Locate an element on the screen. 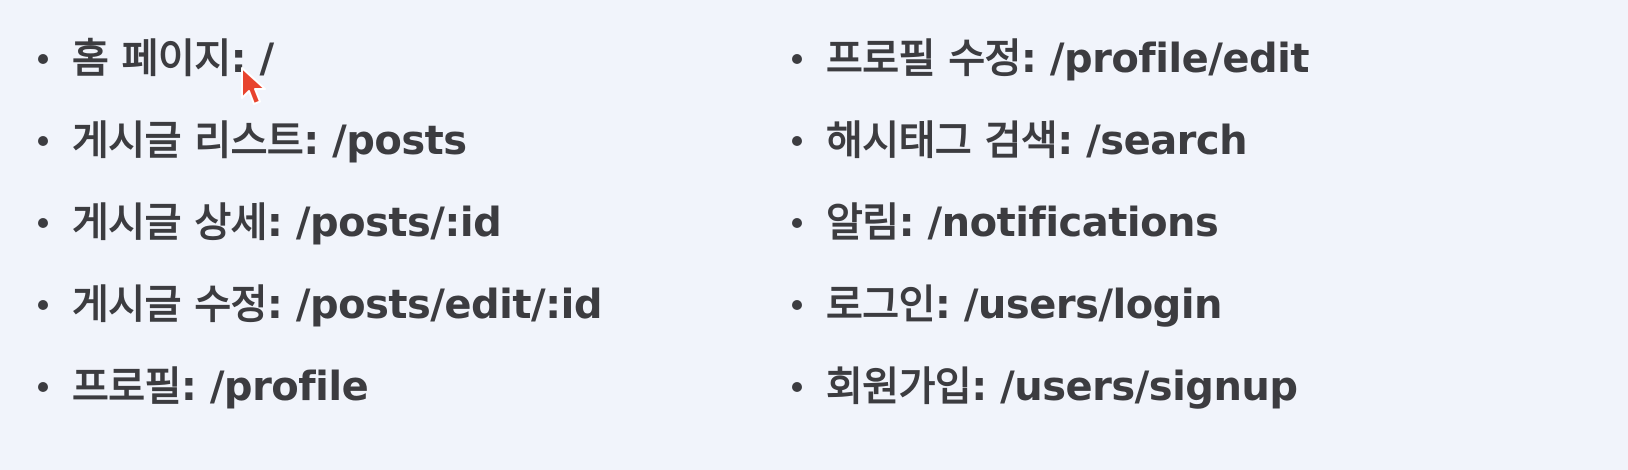 The width and height of the screenshot is (1628, 470). route-label: 게시글 리스트: /posts is located at coordinates (269, 141).